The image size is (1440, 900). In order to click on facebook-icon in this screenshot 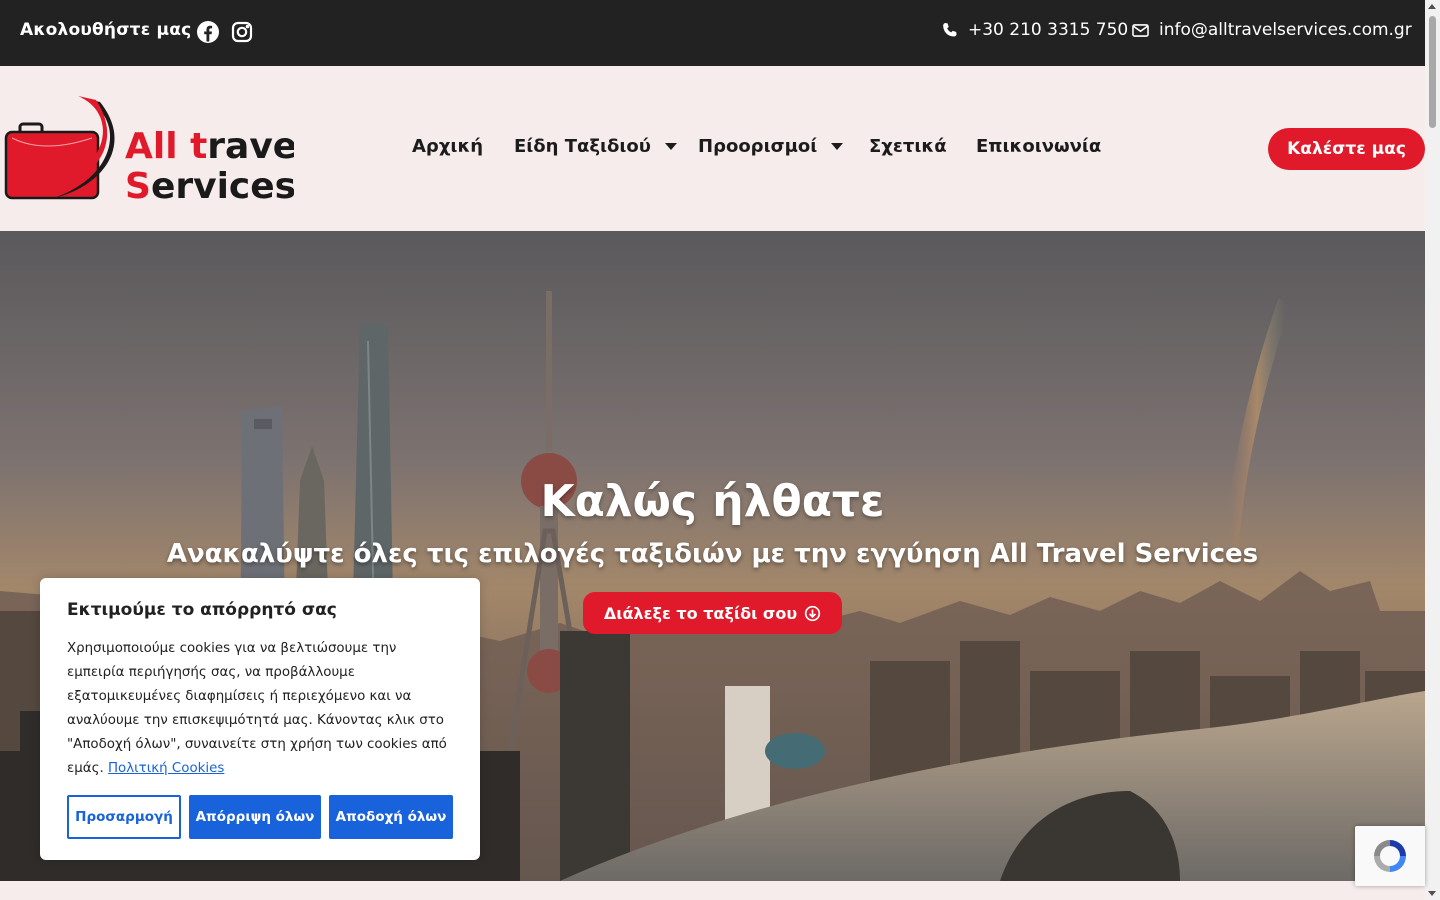, I will do `click(208, 32)`.